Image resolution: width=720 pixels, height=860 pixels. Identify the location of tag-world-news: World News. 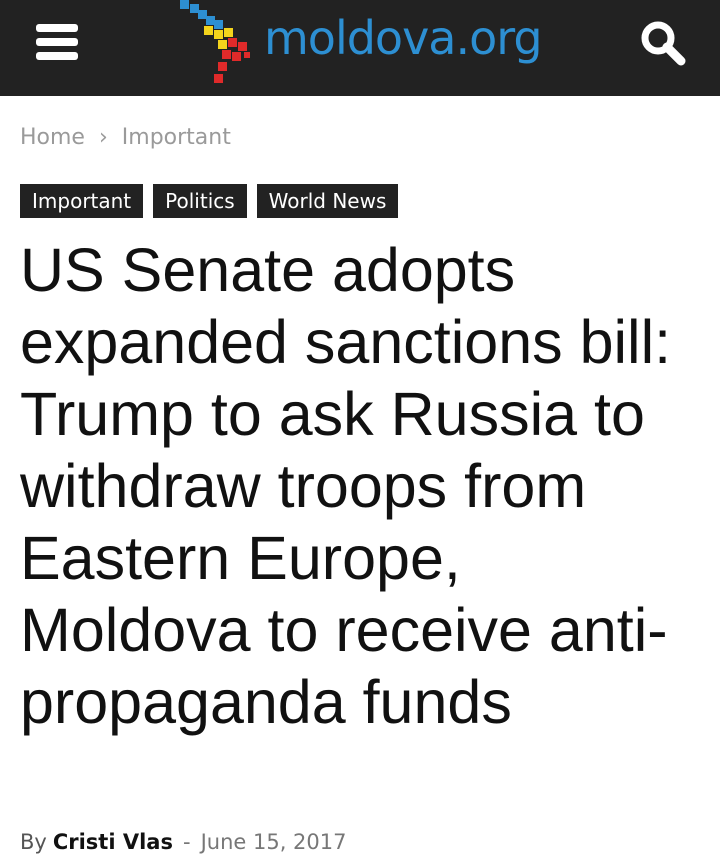
(327, 201).